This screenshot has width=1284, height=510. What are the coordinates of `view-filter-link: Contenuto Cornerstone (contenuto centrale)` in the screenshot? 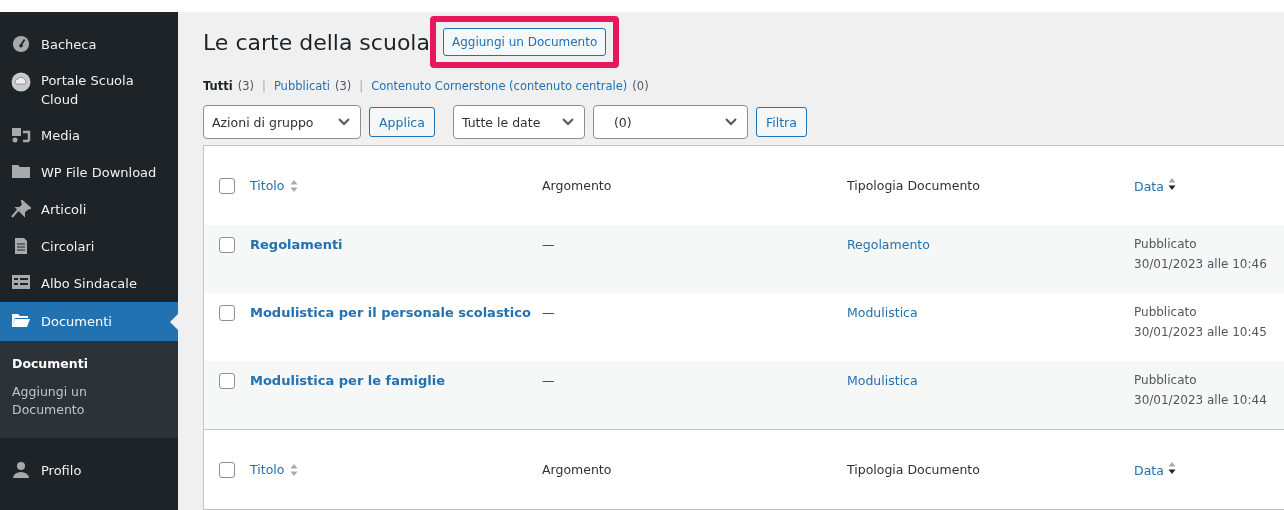 It's located at (499, 86).